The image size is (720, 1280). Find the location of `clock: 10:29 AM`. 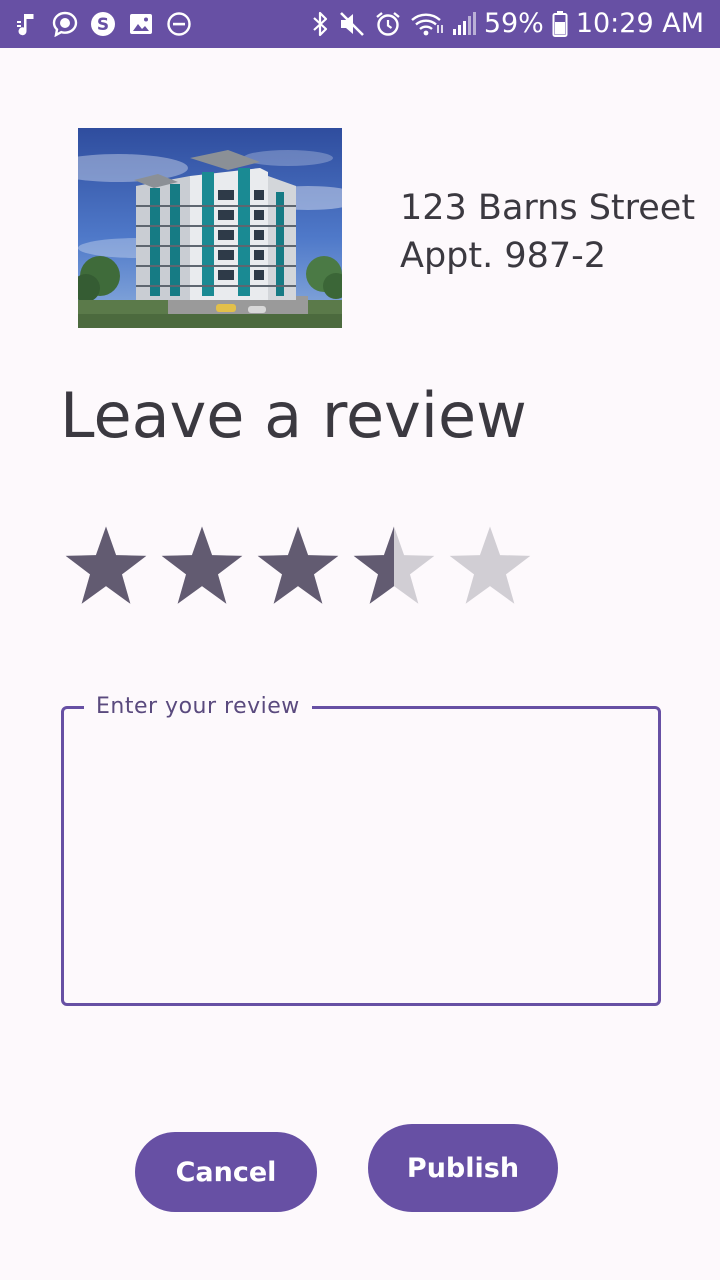

clock: 10:29 AM is located at coordinates (639, 23).